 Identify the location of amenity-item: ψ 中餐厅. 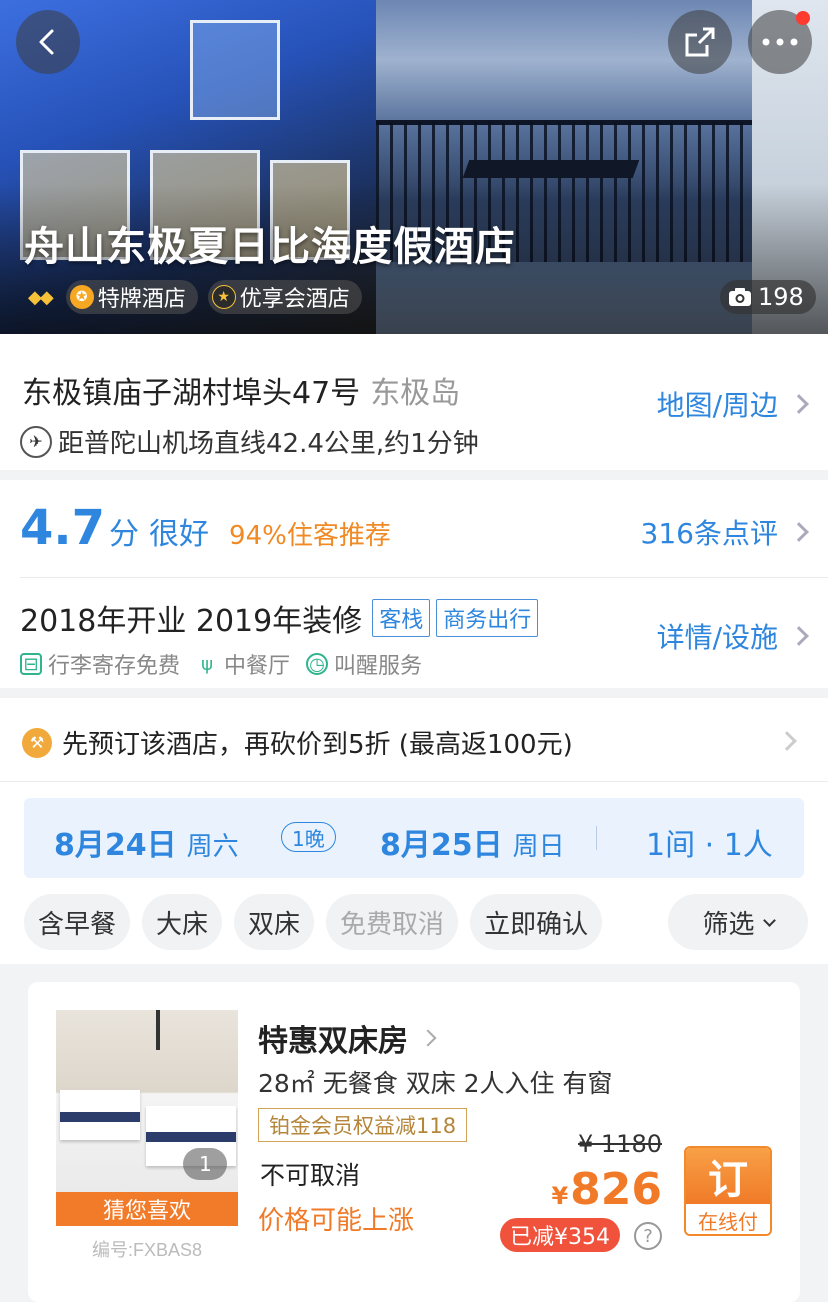
(243, 664).